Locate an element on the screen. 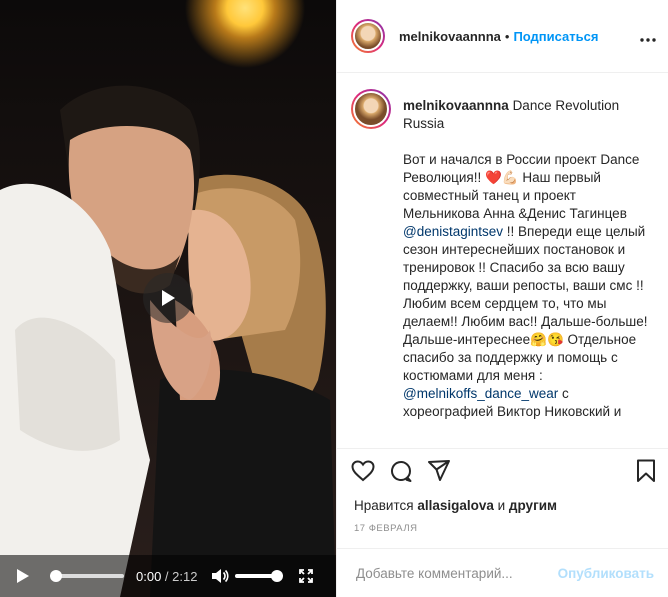 The image size is (668, 597). post-date: 17 ФЕВРАЛЯ is located at coordinates (502, 523).